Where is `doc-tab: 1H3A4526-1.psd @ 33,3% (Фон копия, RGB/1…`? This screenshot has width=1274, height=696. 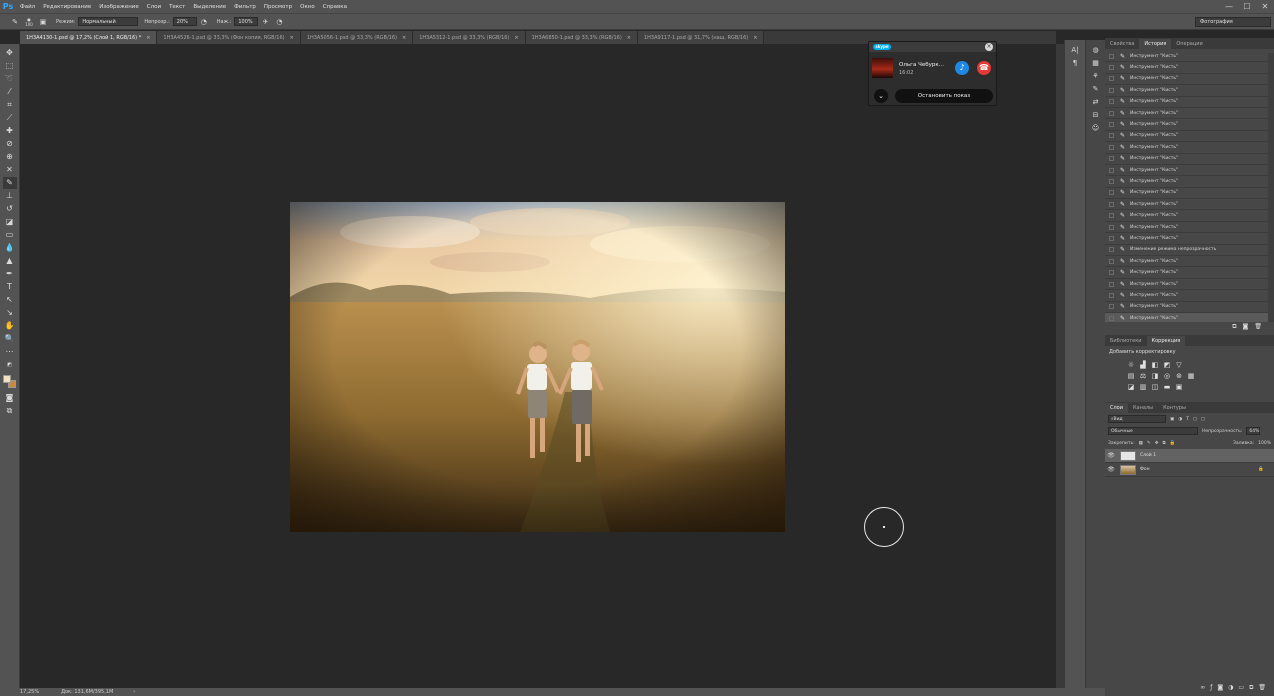
doc-tab: 1H3A4526-1.psd @ 33,3% (Фон копия, RGB/1… is located at coordinates (229, 37).